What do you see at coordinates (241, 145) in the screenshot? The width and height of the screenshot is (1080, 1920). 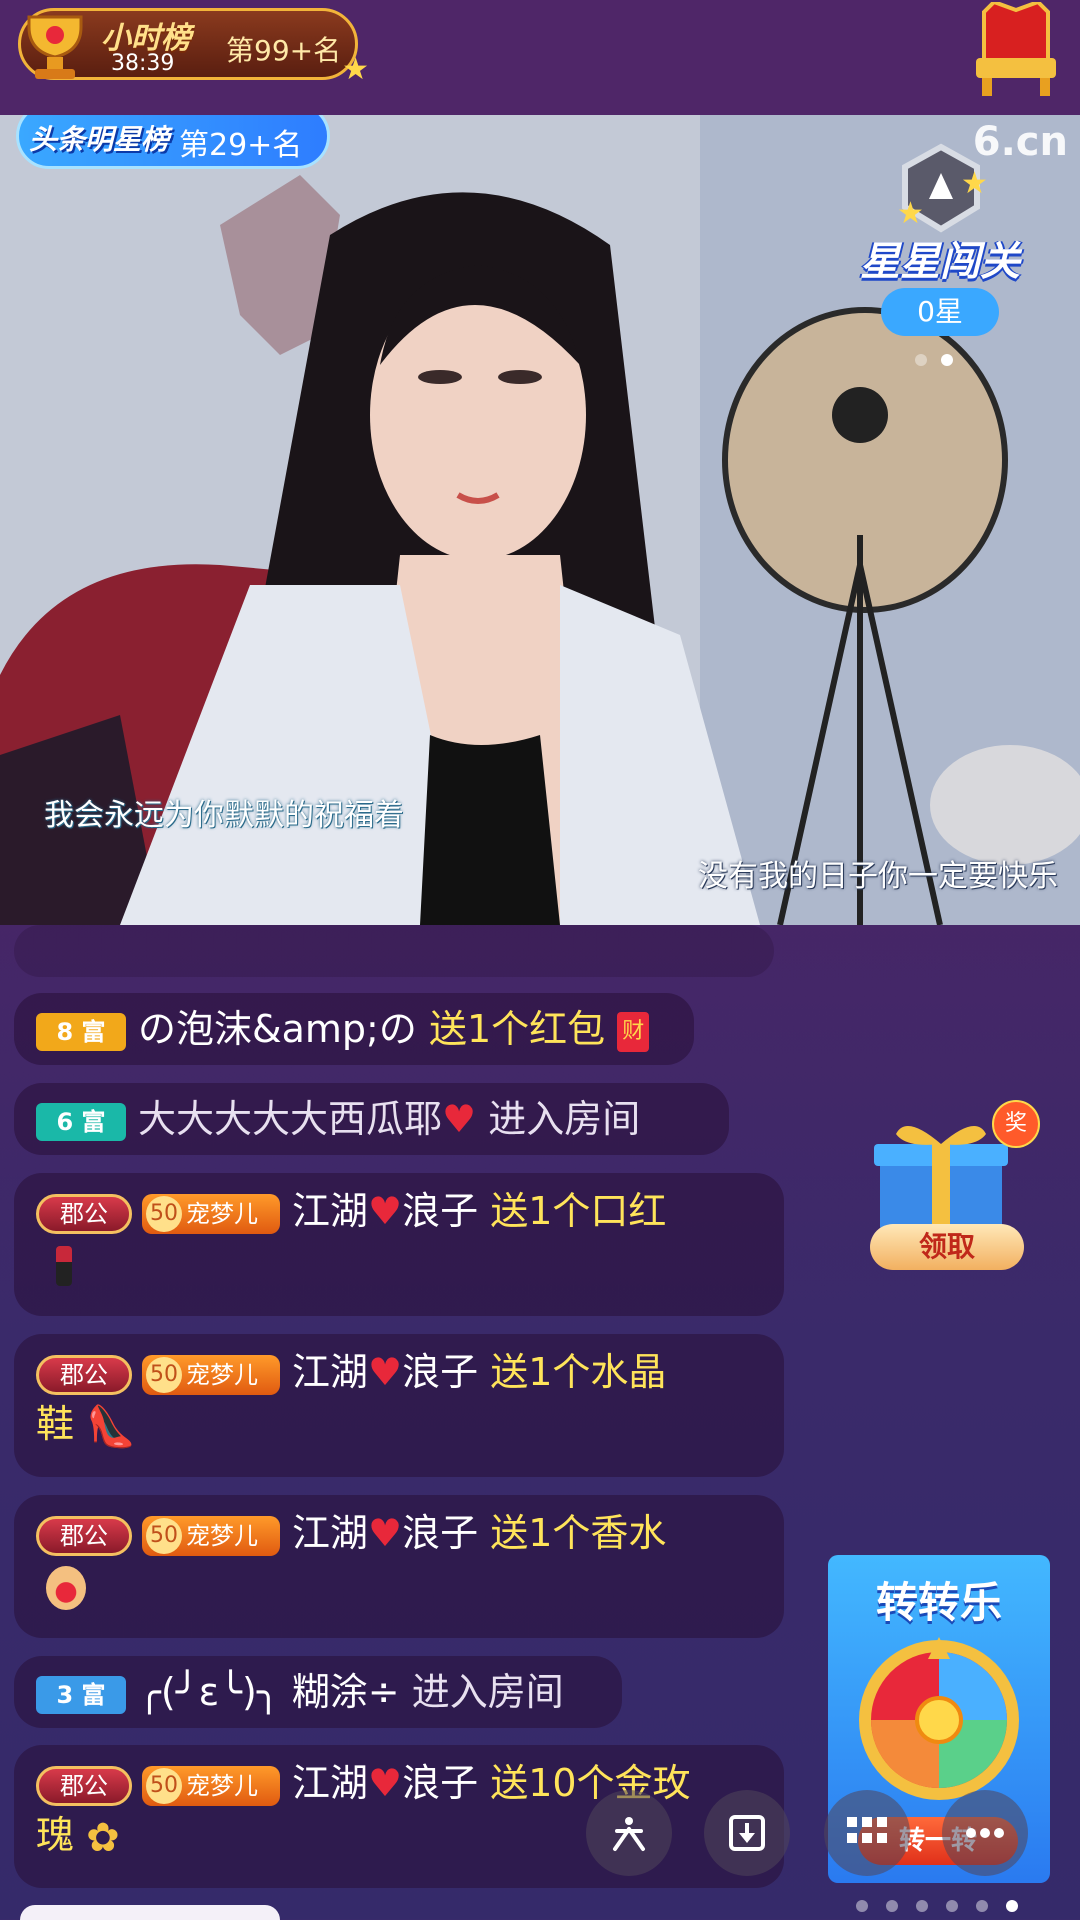 I see `headline-rank-position: 第29+名` at bounding box center [241, 145].